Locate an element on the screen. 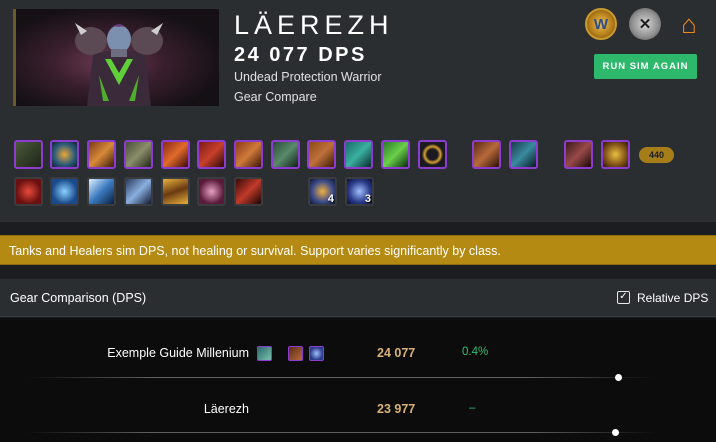 This screenshot has width=716, height=442. sim-mode-label: Gear Compare is located at coordinates (275, 97).